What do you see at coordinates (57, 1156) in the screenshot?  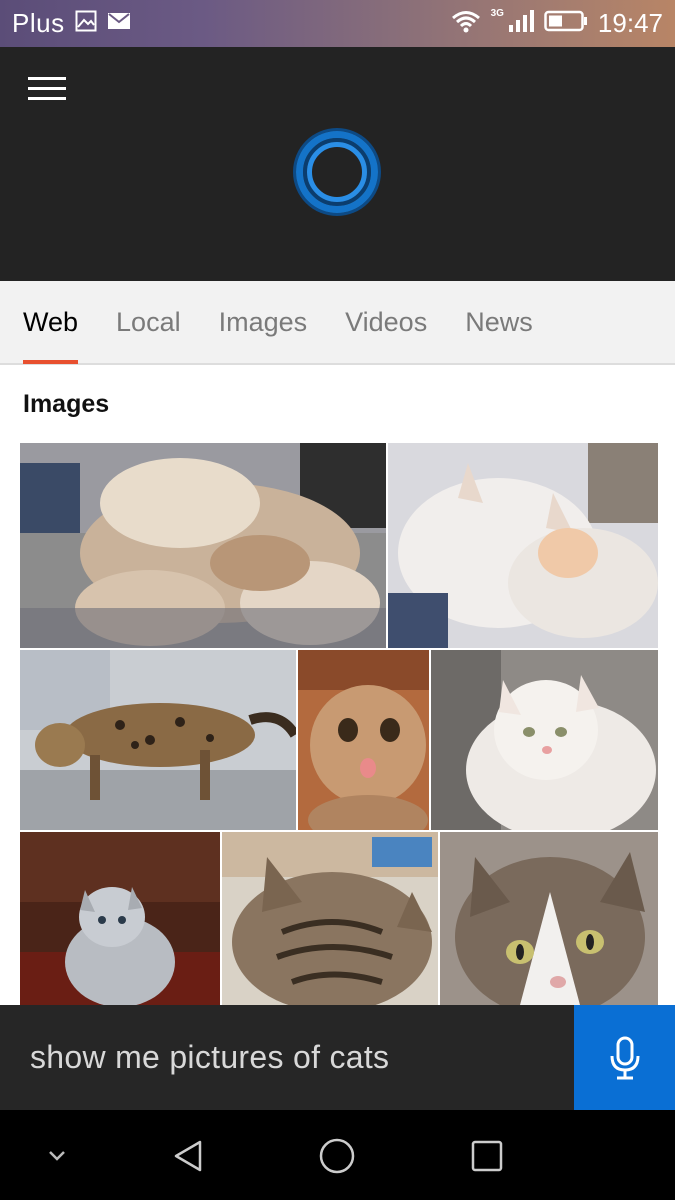 I see `chevron-down-icon` at bounding box center [57, 1156].